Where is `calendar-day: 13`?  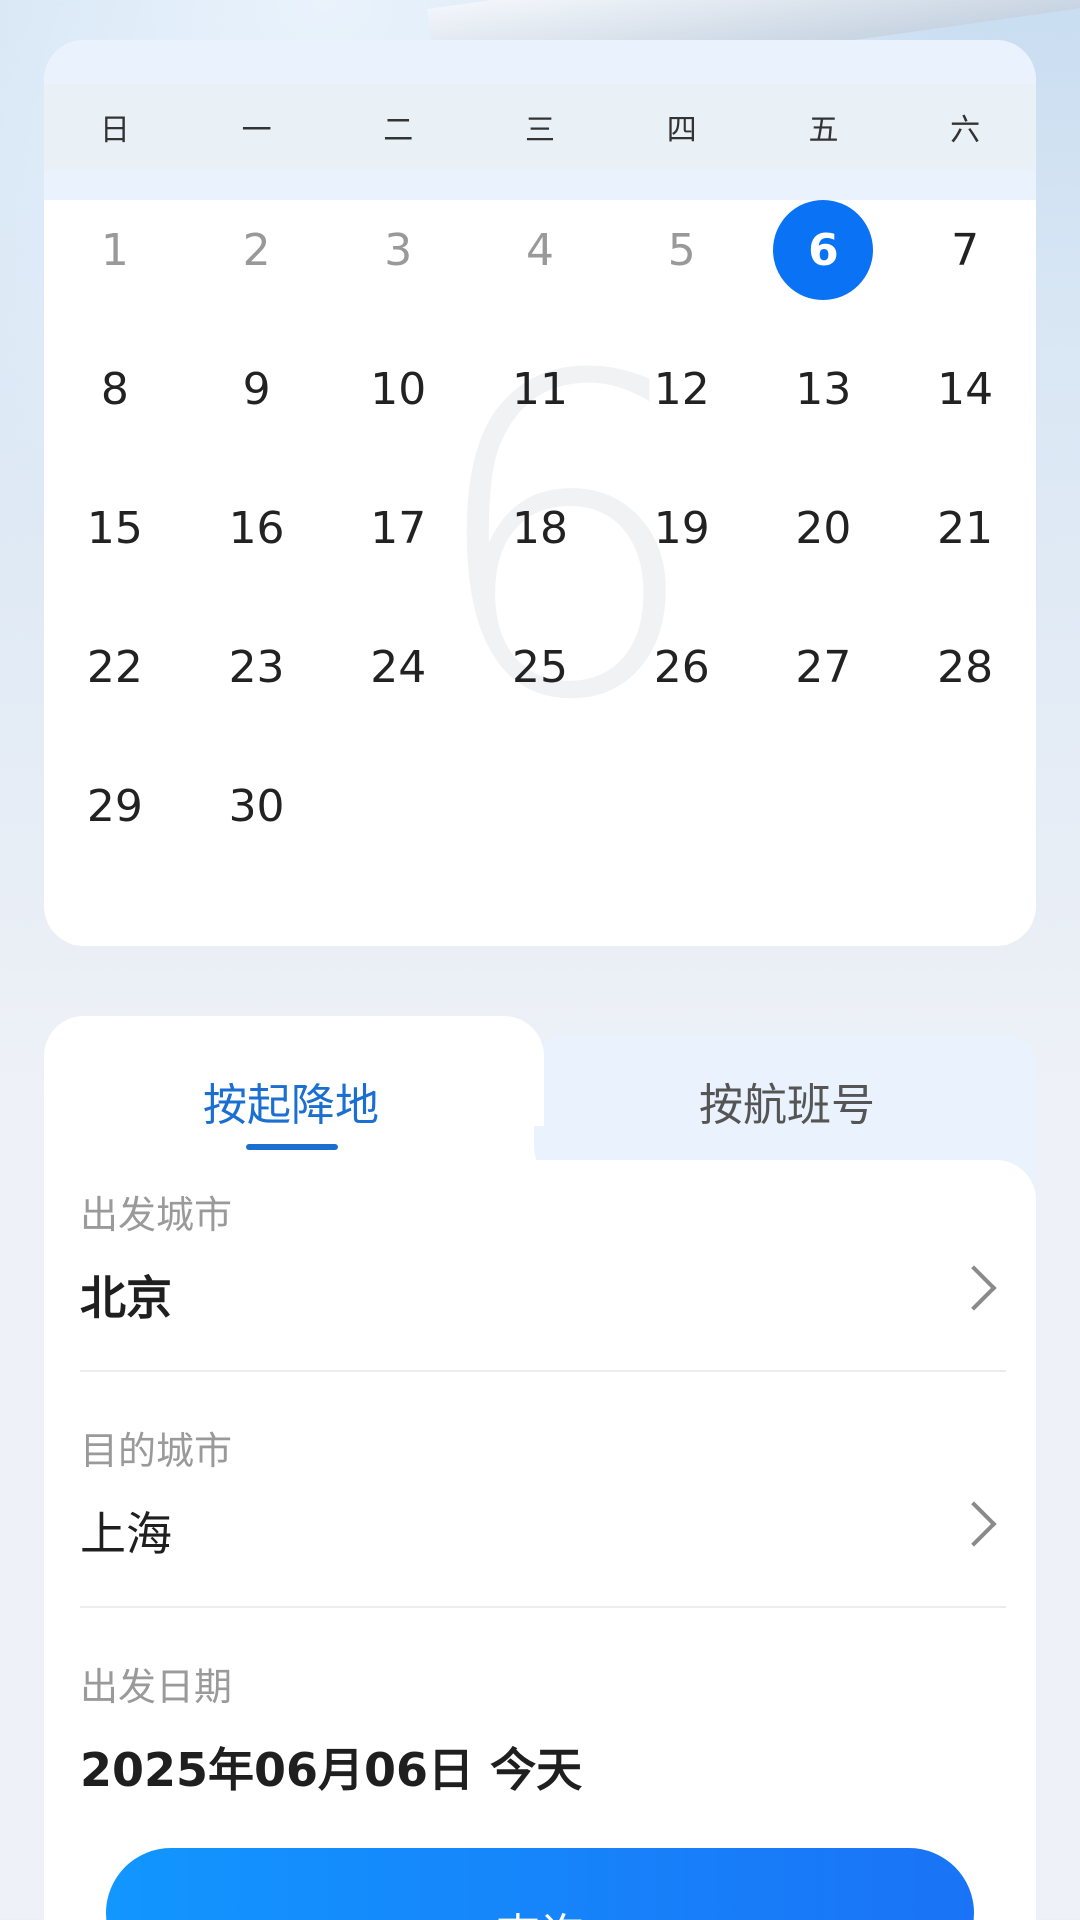 calendar-day: 13 is located at coordinates (824, 408).